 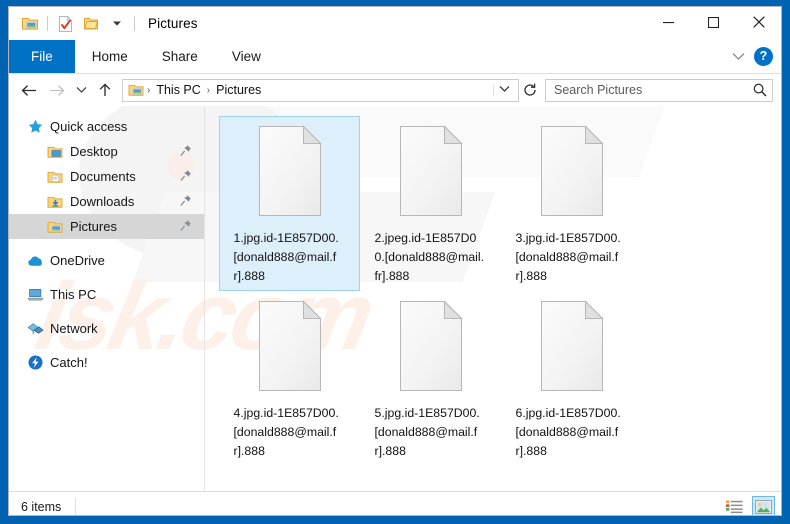 I want to click on monitor-icon, so click(x=35, y=295).